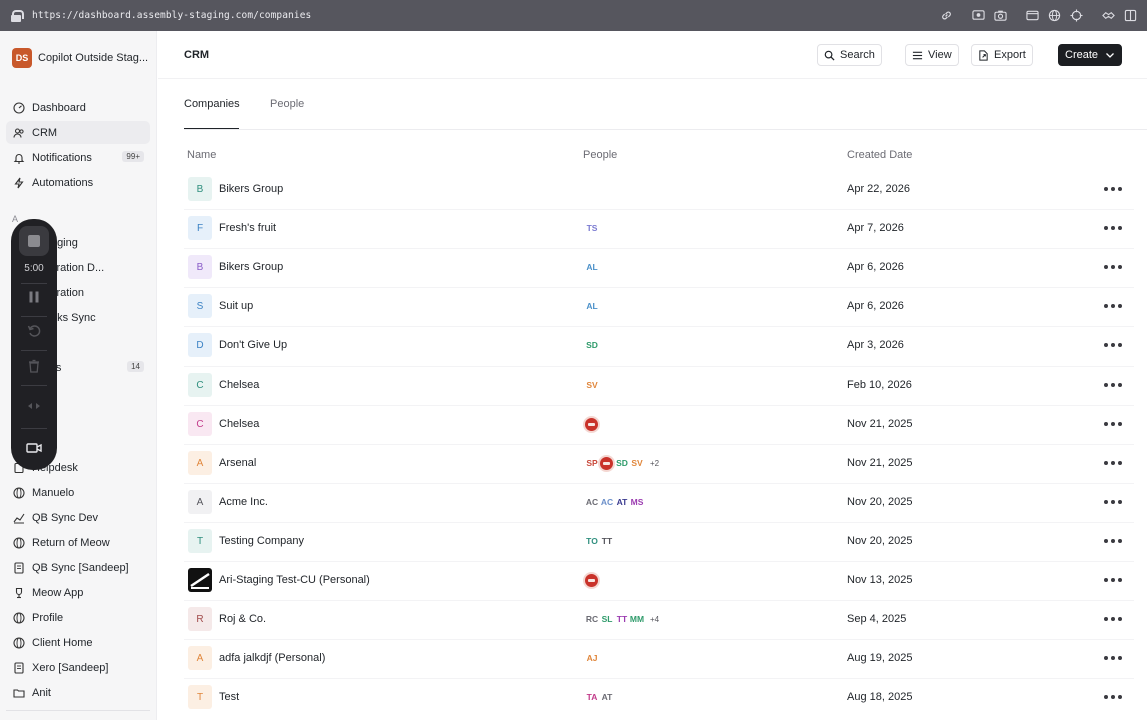  Describe the element at coordinates (659, 541) in the screenshot. I see `table-row: T Testing Company TO TT Nov 20, 2025` at that location.